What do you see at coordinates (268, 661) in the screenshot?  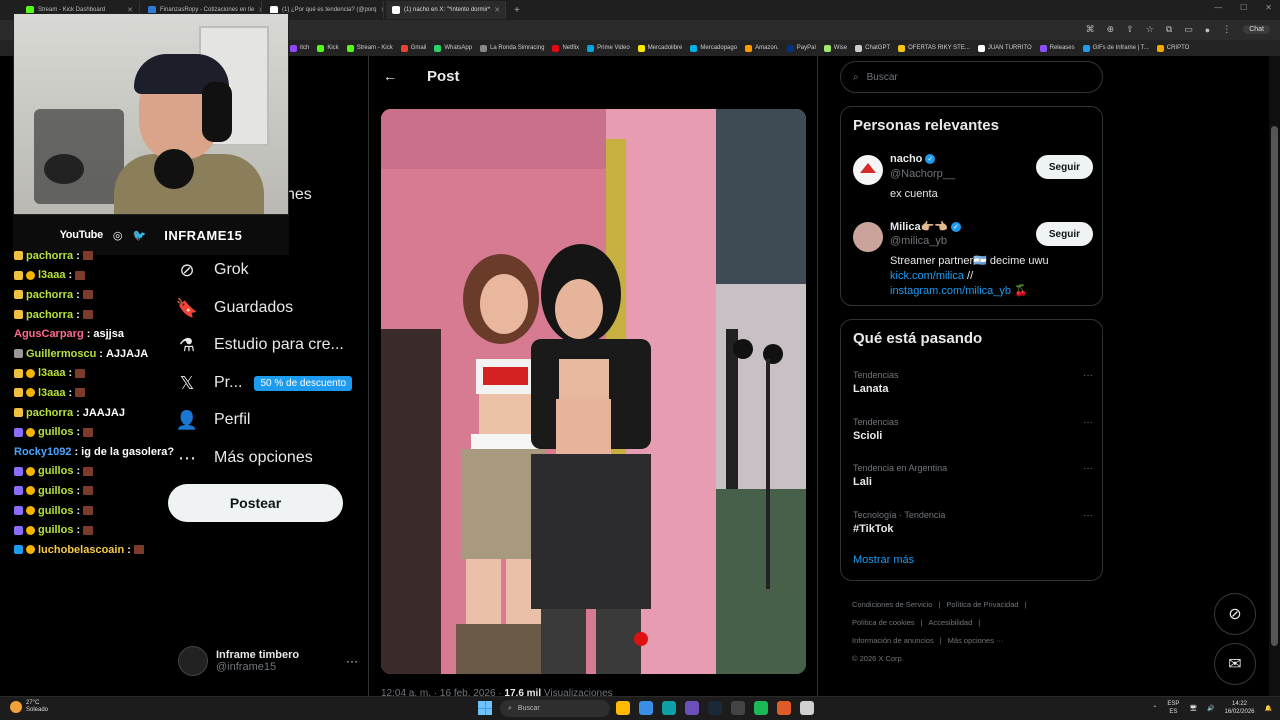 I see `account-switcher: Inframe timbero @inframe15 ···` at bounding box center [268, 661].